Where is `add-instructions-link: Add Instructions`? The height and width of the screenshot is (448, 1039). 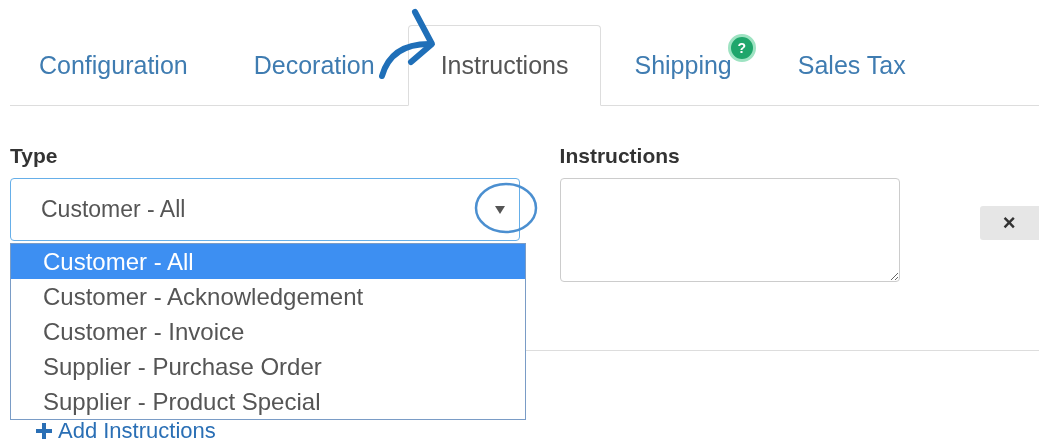 add-instructions-link: Add Instructions is located at coordinates (137, 431).